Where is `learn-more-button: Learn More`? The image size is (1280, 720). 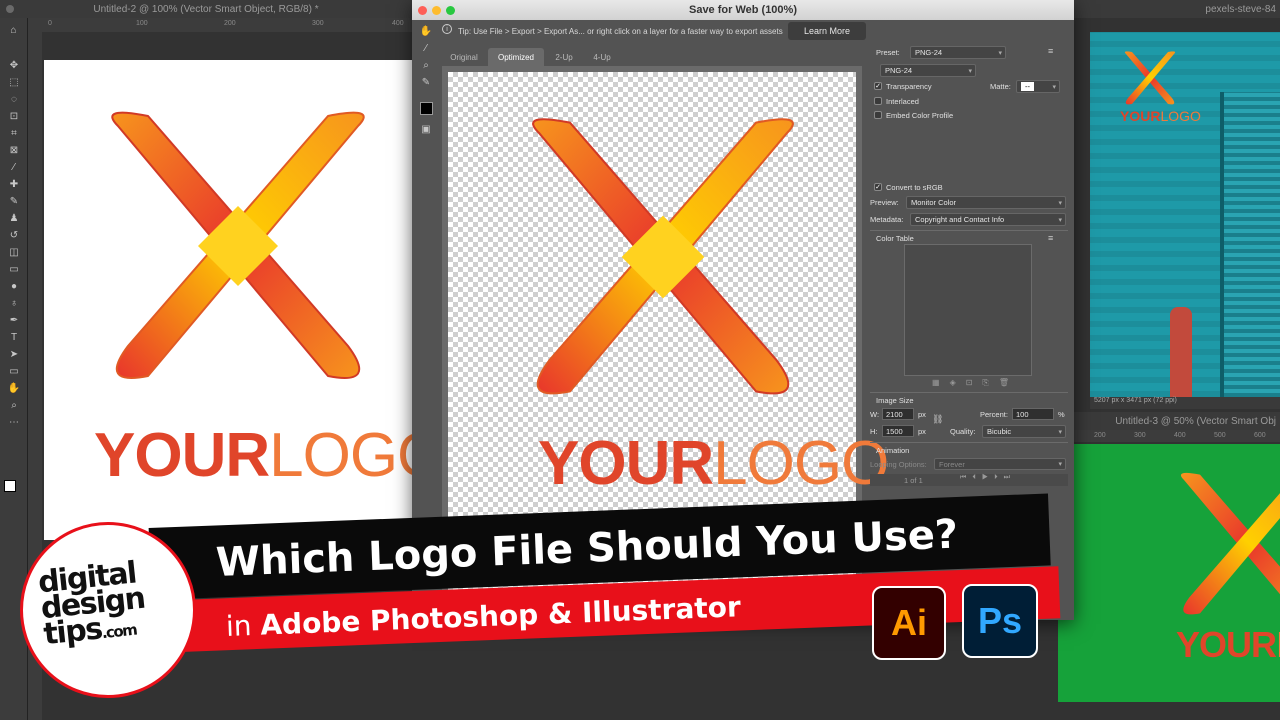 learn-more-button: Learn More is located at coordinates (827, 31).